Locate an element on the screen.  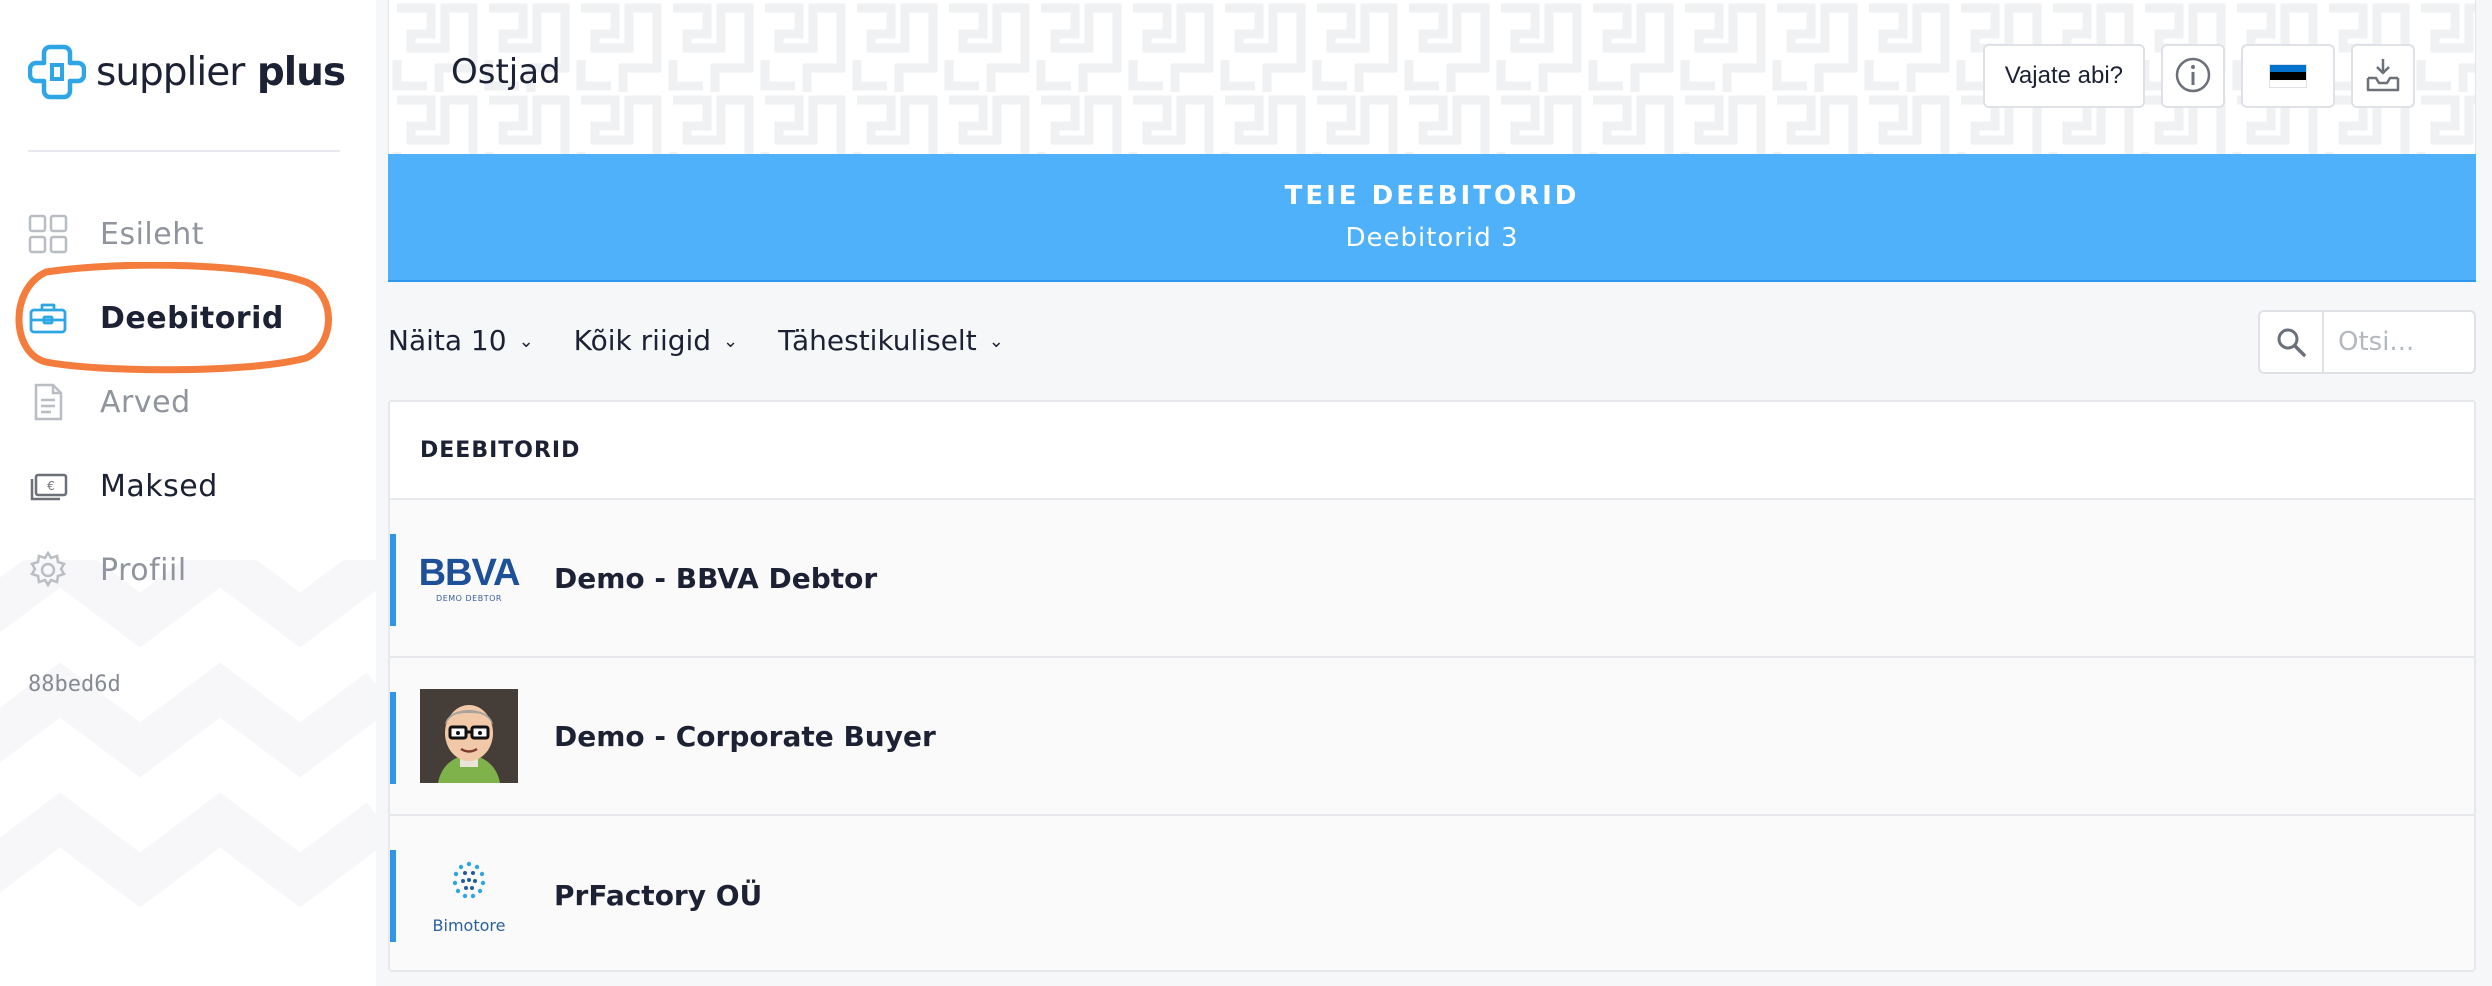
sort-dropdown: Tähestikuliselt ⌄ is located at coordinates (891, 340).